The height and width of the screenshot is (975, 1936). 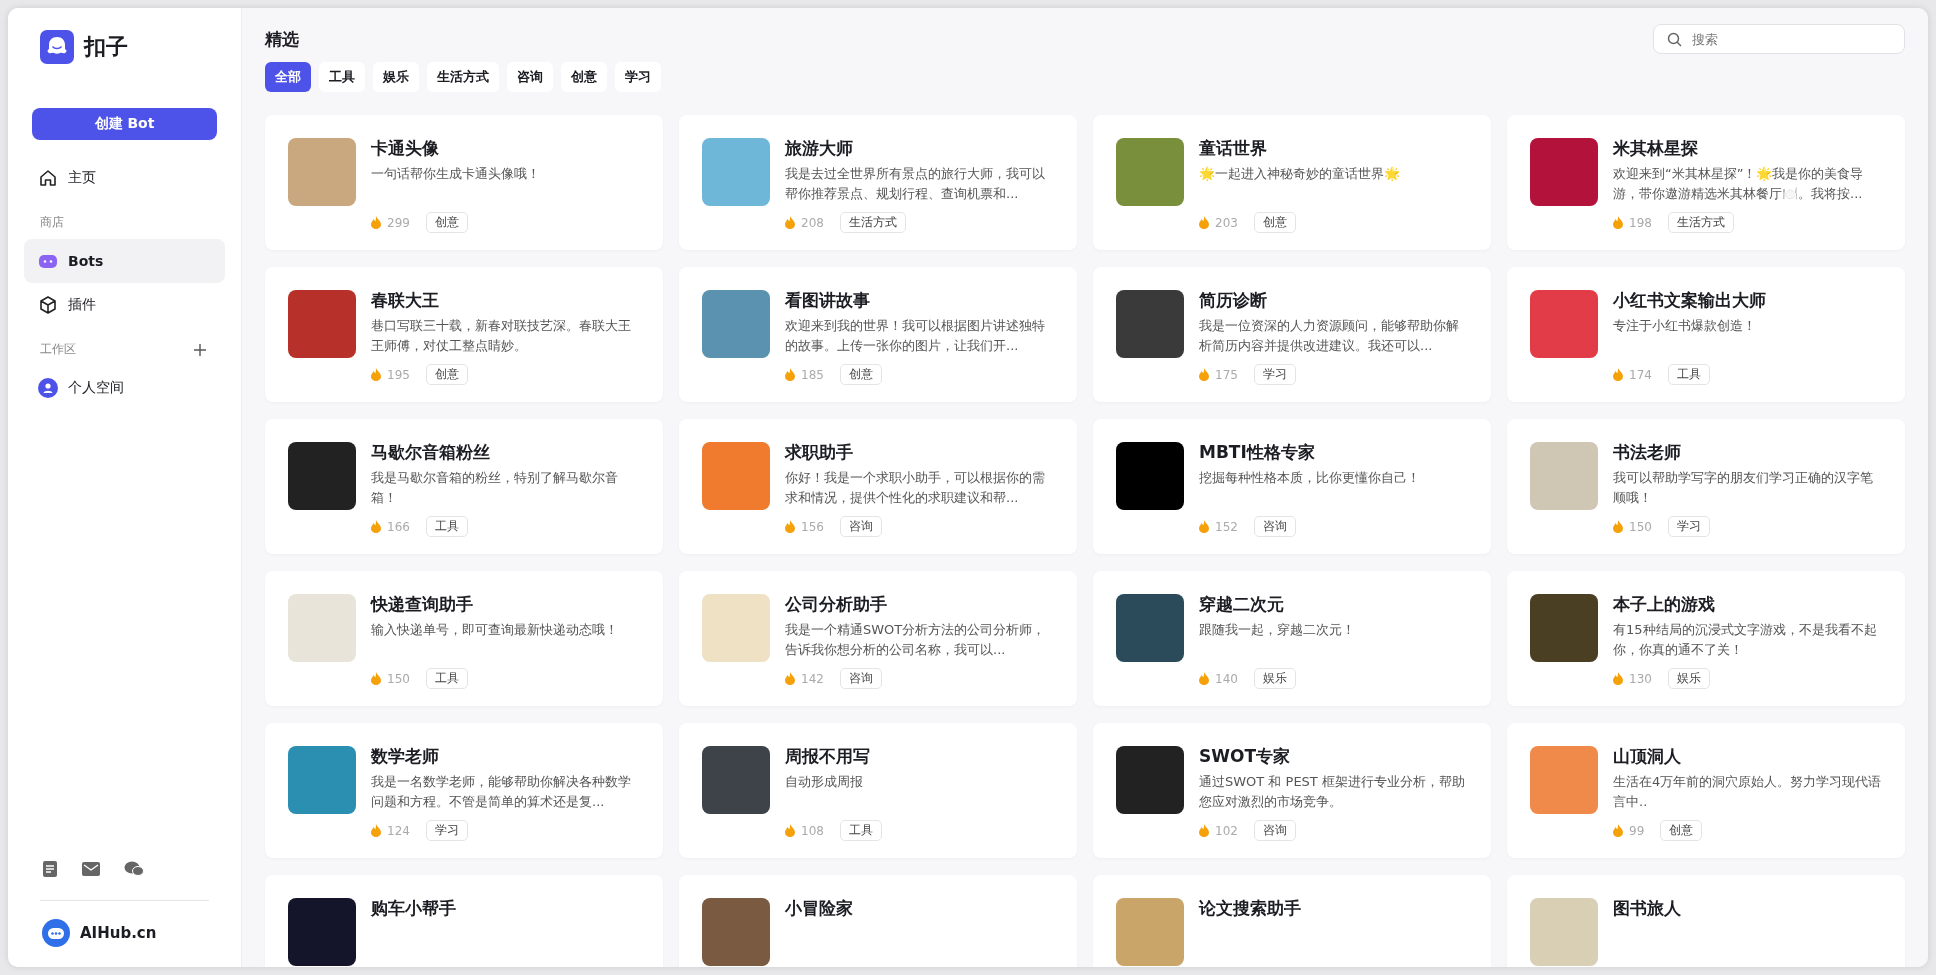 I want to click on usage-count: 166, so click(x=398, y=526).